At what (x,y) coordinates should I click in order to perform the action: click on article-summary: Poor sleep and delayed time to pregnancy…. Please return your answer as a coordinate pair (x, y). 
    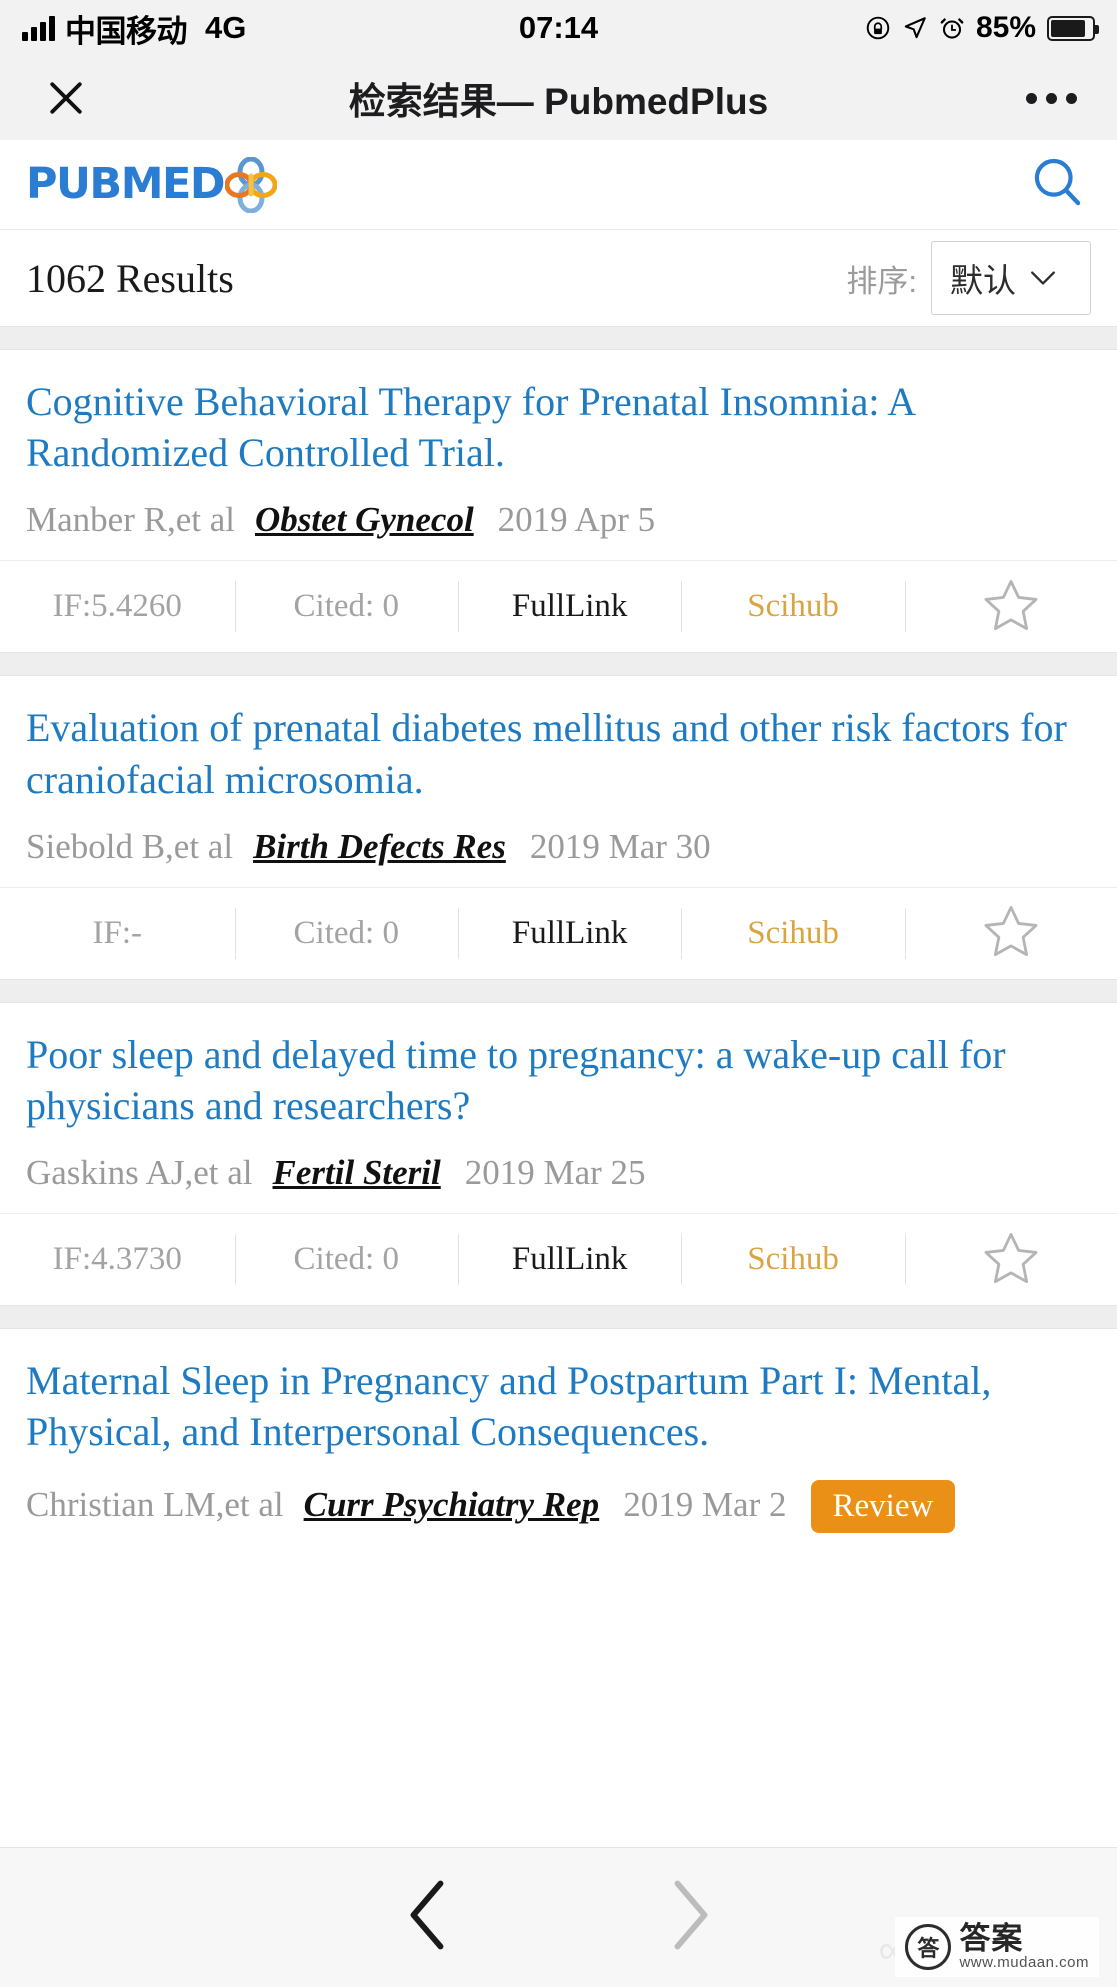
    Looking at the image, I should click on (558, 1108).